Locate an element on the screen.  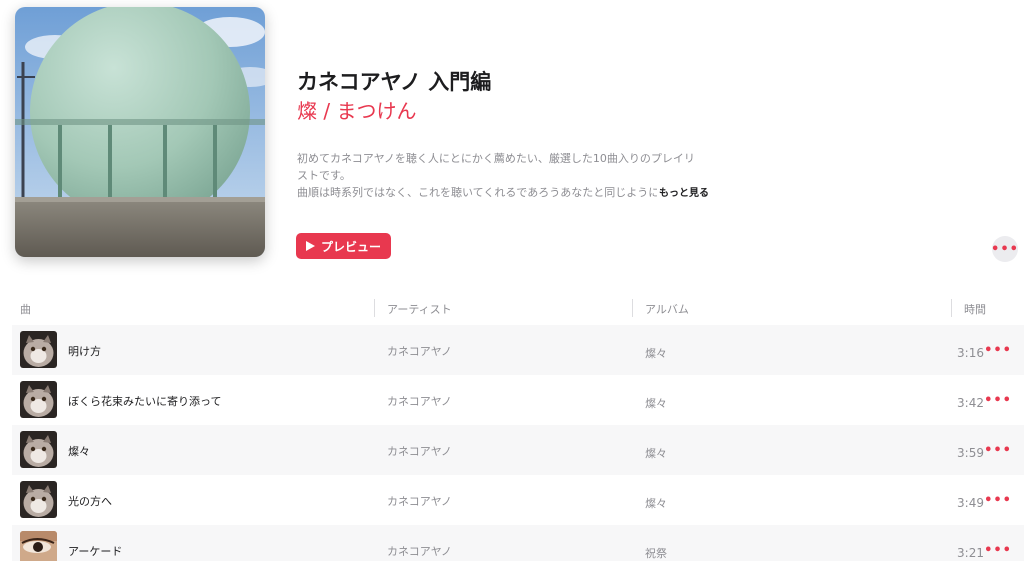
header-duration: 時間 is located at coordinates (975, 309).